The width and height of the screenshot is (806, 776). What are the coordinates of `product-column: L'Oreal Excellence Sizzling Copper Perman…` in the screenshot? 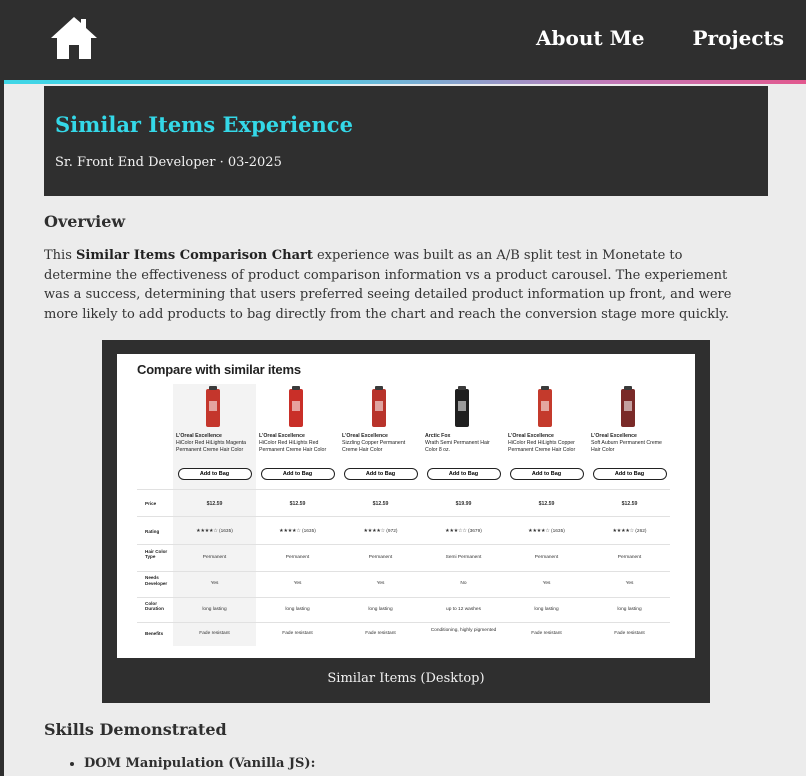 It's located at (380, 432).